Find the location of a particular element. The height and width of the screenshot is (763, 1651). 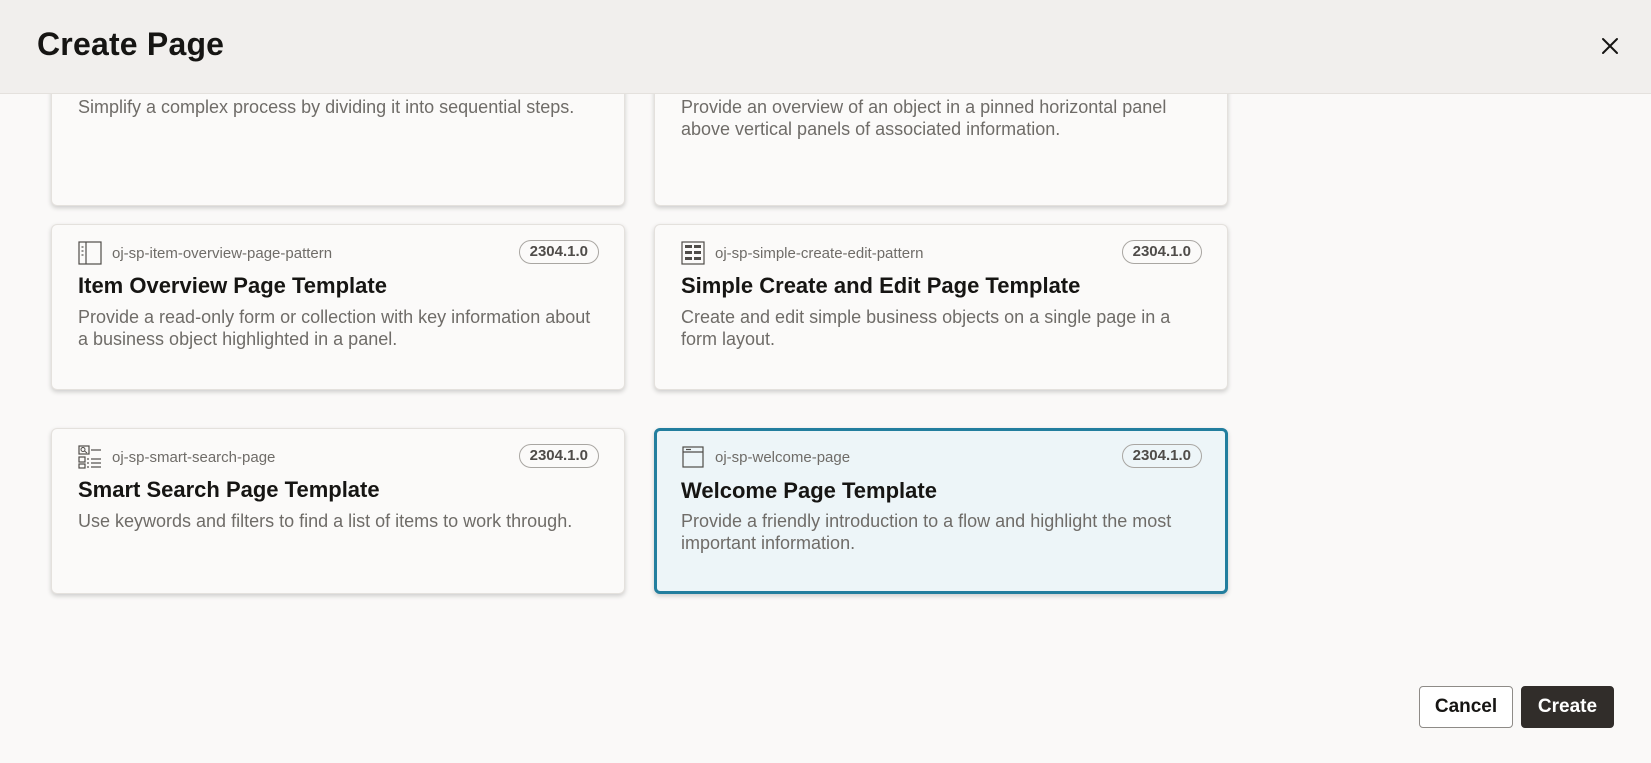

welcome-page-icon is located at coordinates (693, 457).